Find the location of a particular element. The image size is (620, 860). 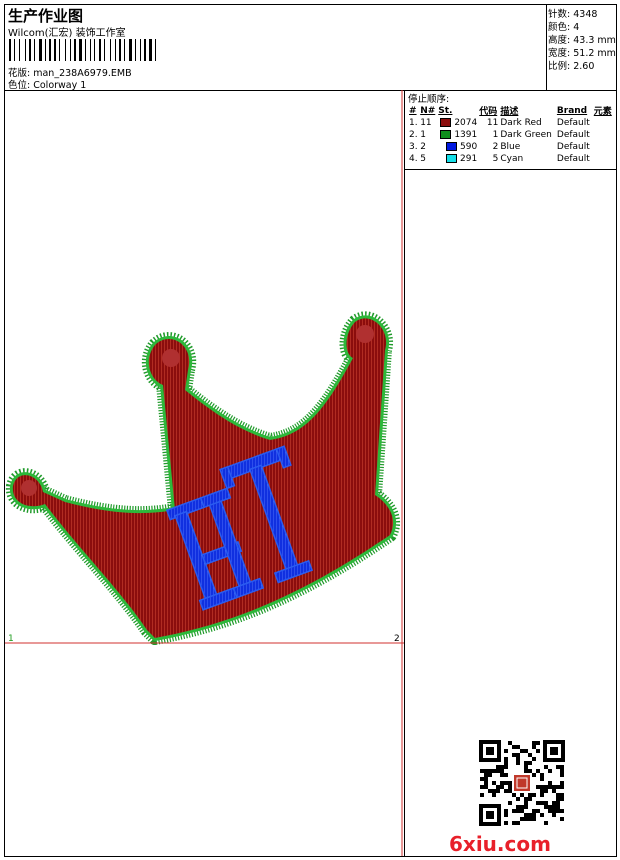

seal-icon is located at coordinates (522, 783).